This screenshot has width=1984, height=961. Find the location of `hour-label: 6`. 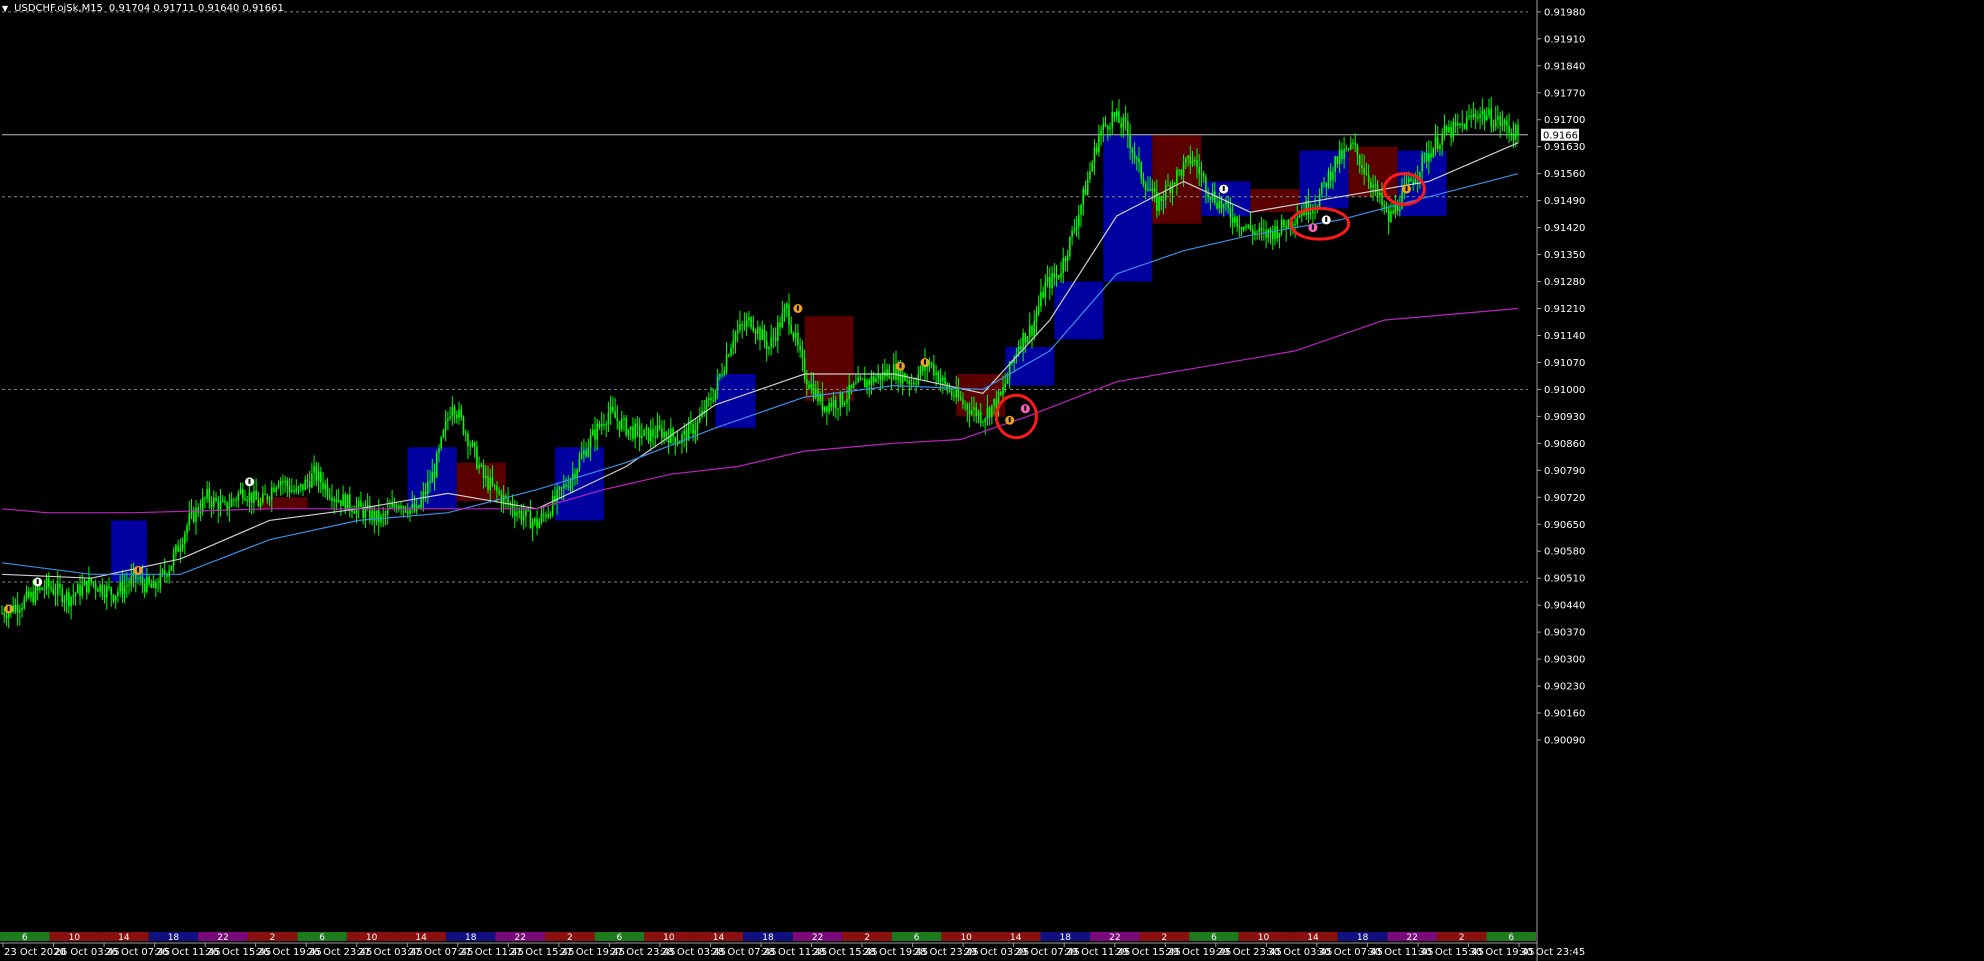

hour-label: 6 is located at coordinates (1511, 938).